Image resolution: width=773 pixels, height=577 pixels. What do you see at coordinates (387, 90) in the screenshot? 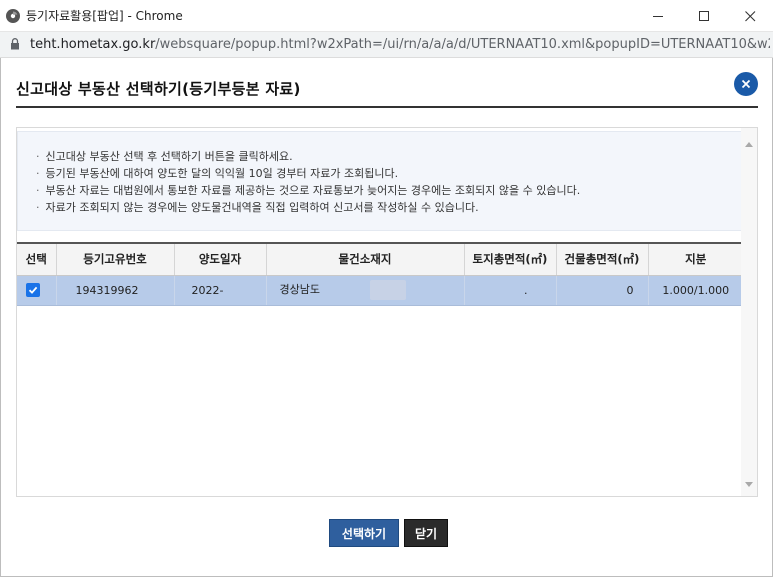
I see `popup-header: 신고대상 부동산 선택하기(등기부등본 자료)` at bounding box center [387, 90].